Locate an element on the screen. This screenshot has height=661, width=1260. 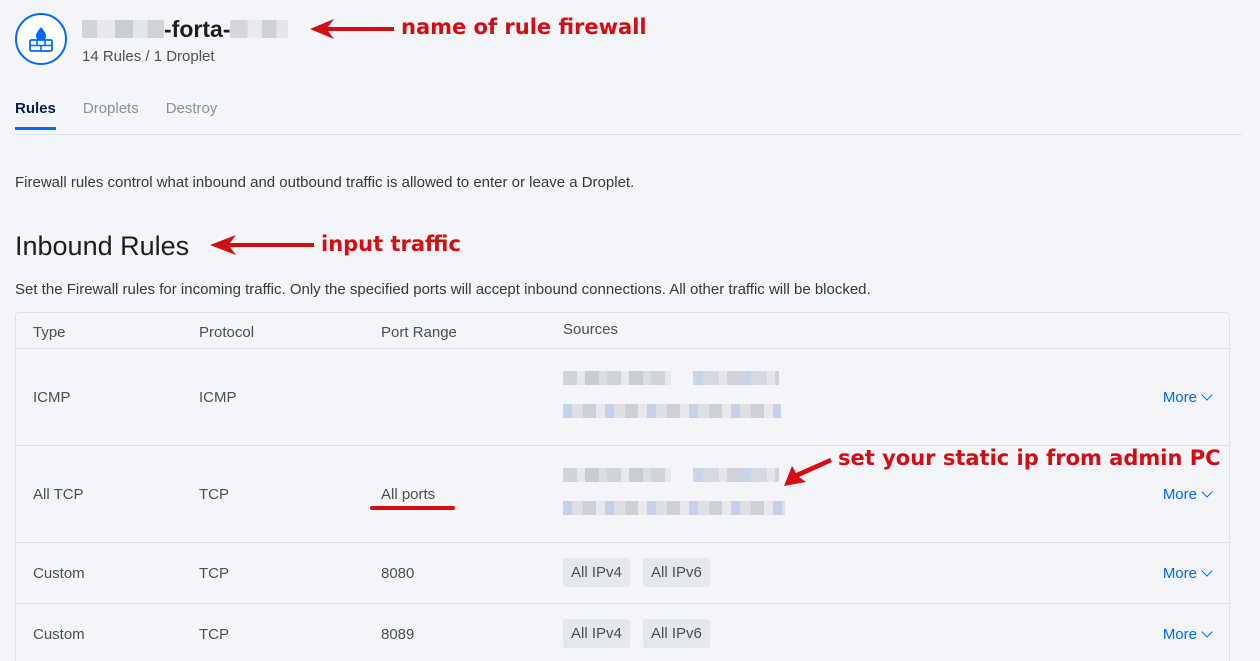
annotation-inbound: input traffic is located at coordinates (391, 244).